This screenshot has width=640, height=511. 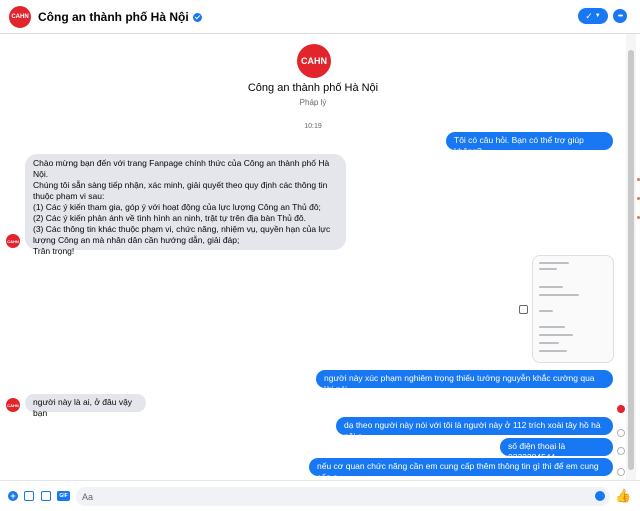 What do you see at coordinates (313, 126) in the screenshot?
I see `message-timestamp: 10:19` at bounding box center [313, 126].